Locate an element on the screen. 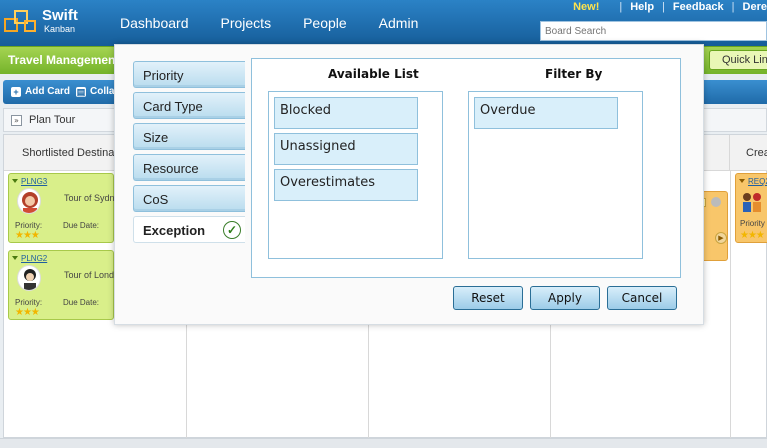  brand-sub: Kanban is located at coordinates (60, 29).